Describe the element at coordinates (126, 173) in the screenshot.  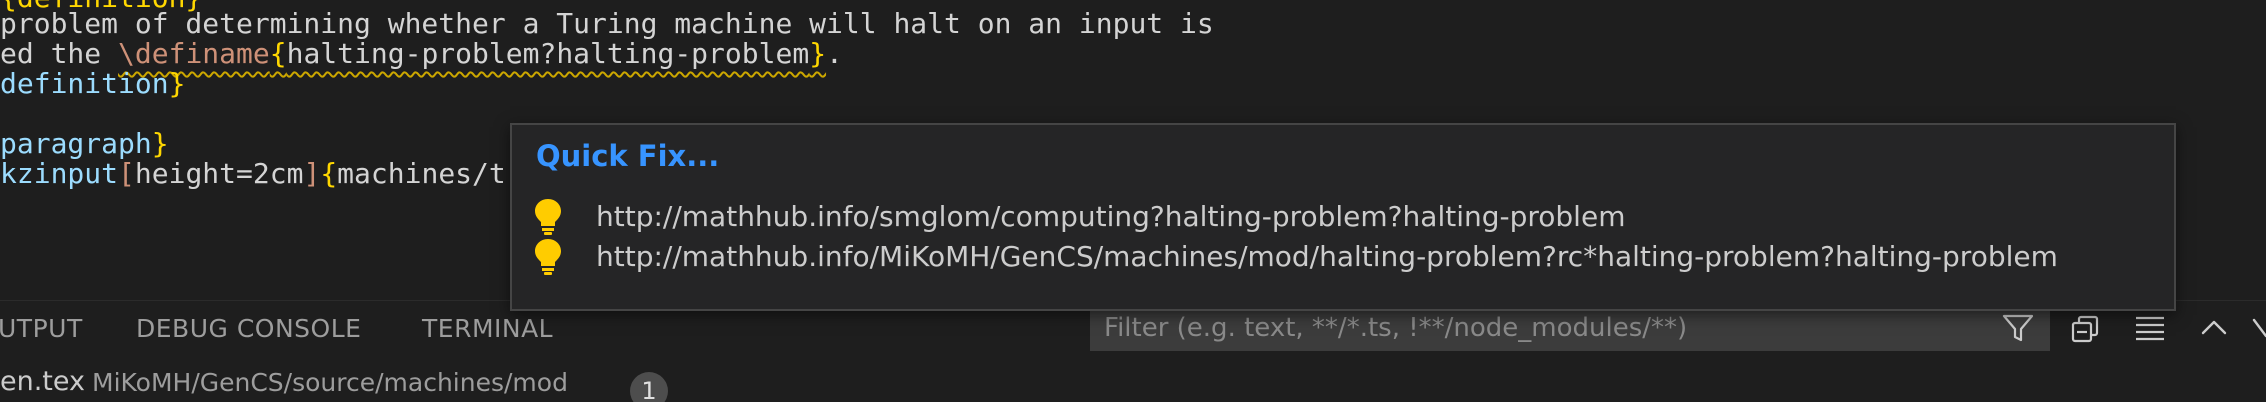
I see `bracket: [` at that location.